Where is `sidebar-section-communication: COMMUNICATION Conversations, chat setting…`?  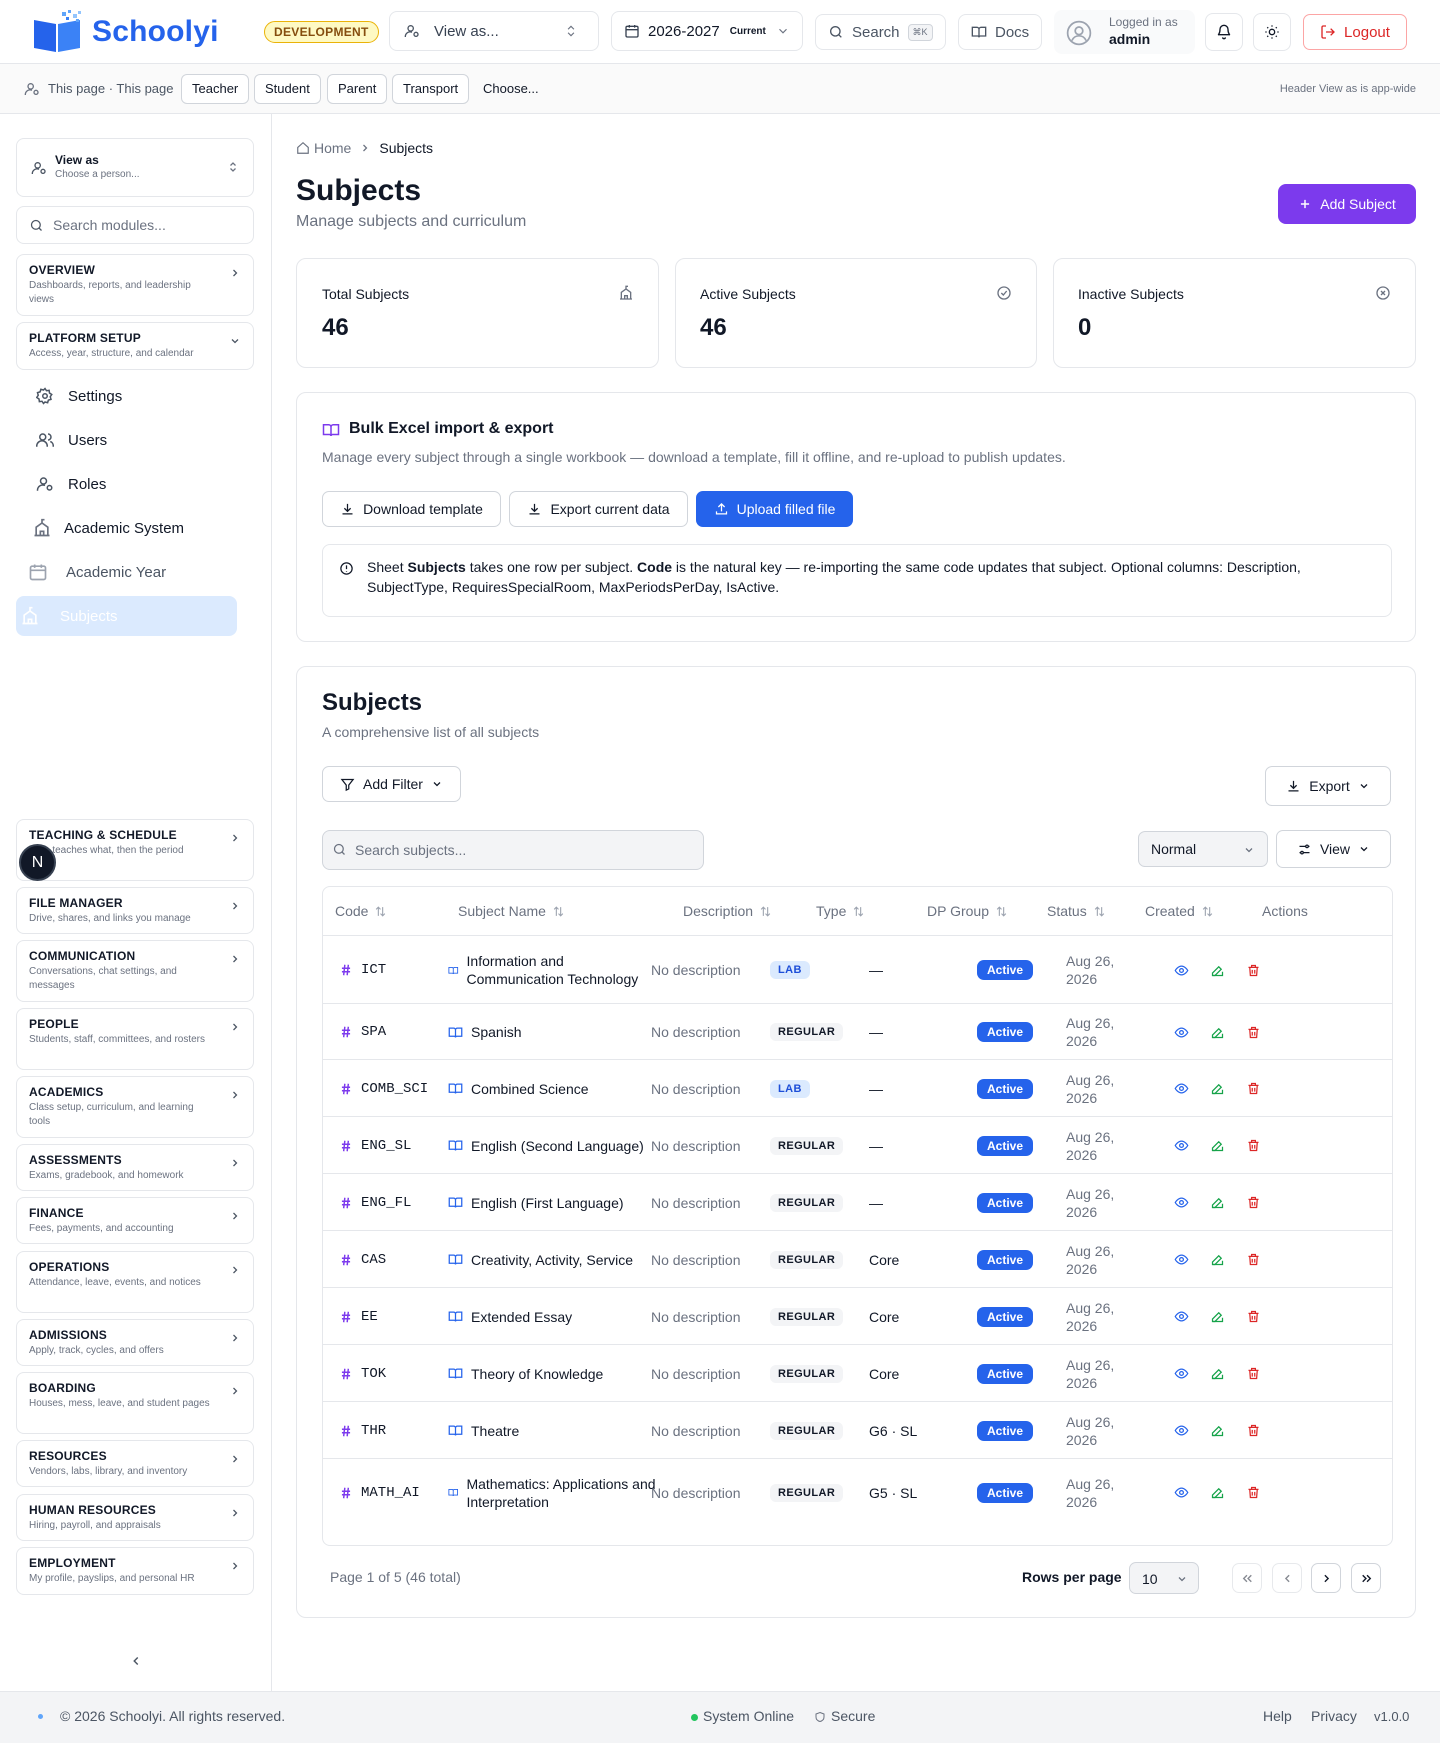 sidebar-section-communication: COMMUNICATION Conversations, chat setting… is located at coordinates (135, 971).